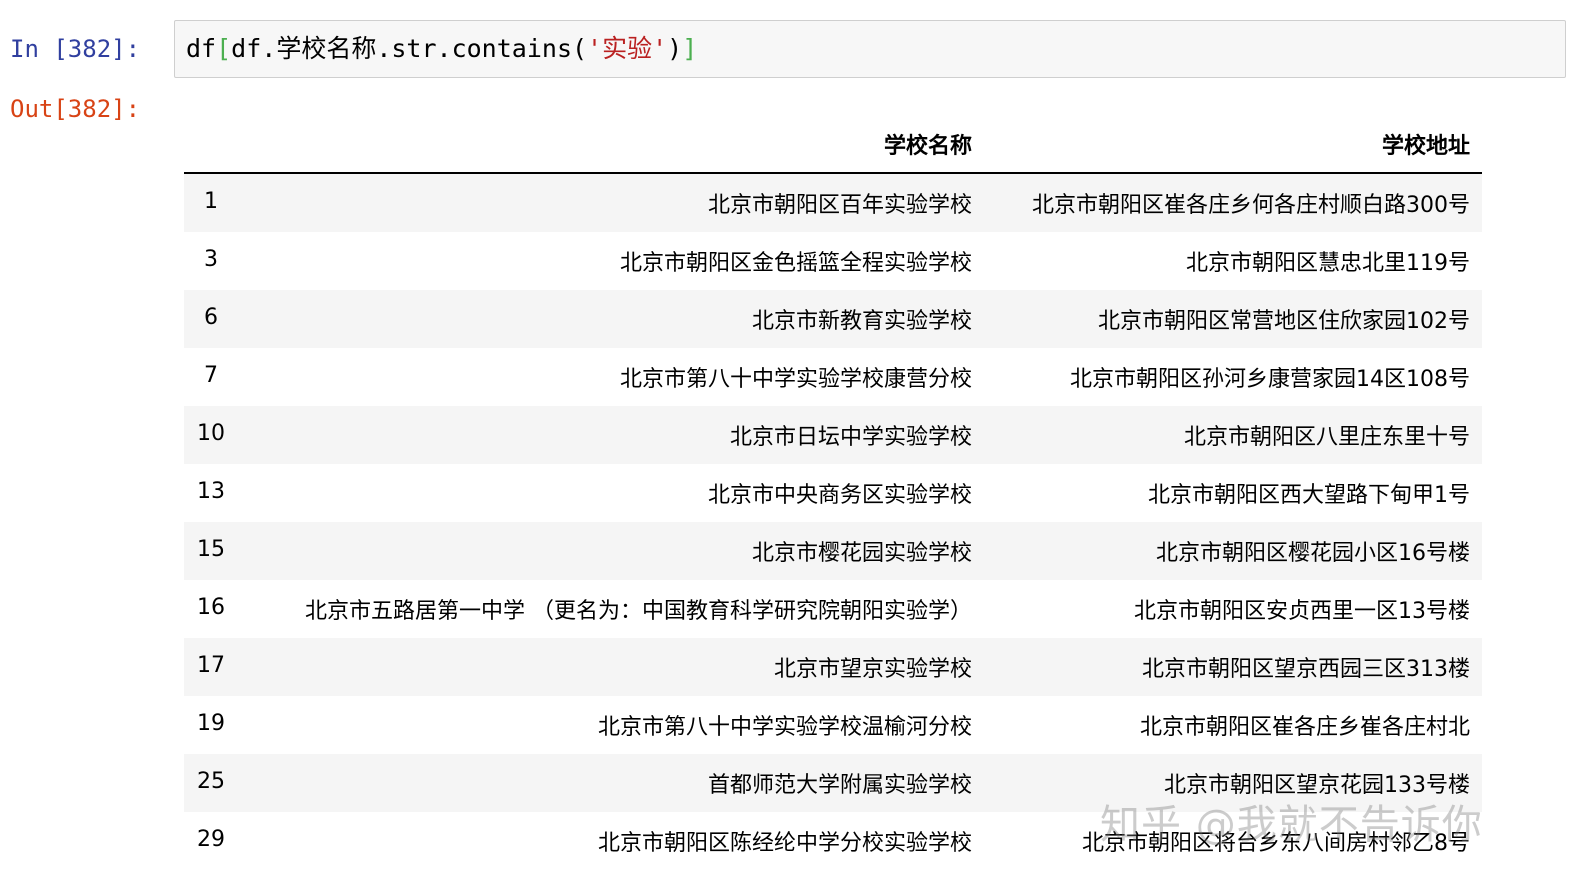  I want to click on input-prompt: In [382]:, so click(75, 49).